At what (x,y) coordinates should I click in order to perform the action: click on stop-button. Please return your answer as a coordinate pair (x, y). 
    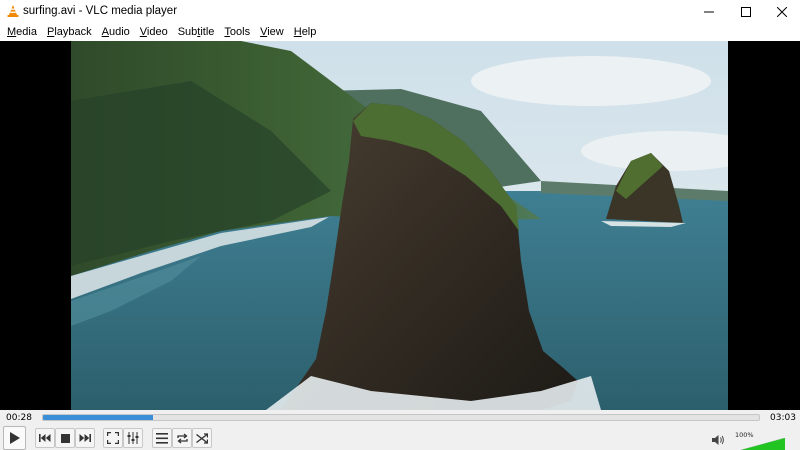
    Looking at the image, I should click on (65, 438).